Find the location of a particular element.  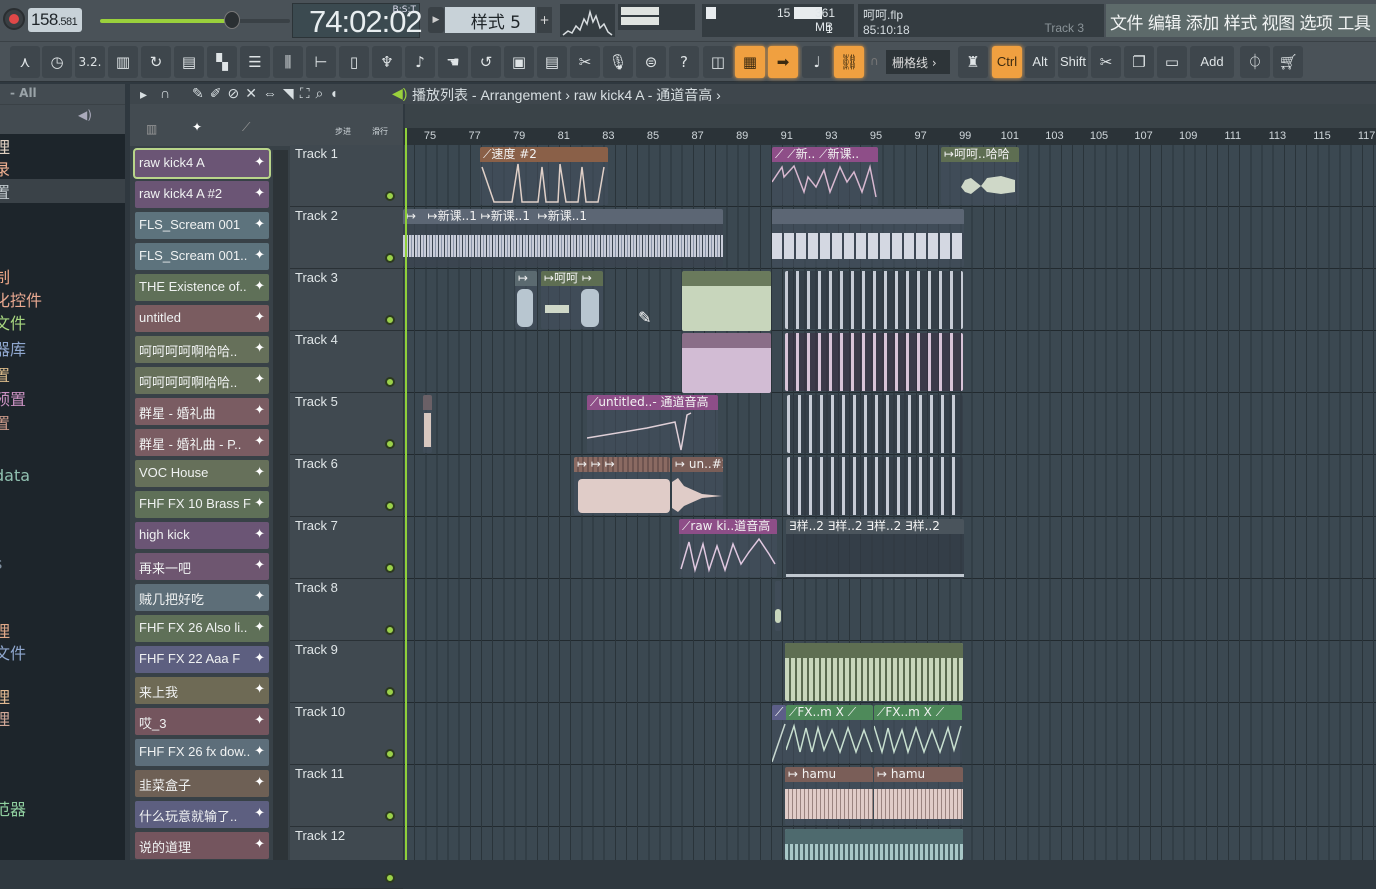

track-header: Track 8 is located at coordinates (346, 610).